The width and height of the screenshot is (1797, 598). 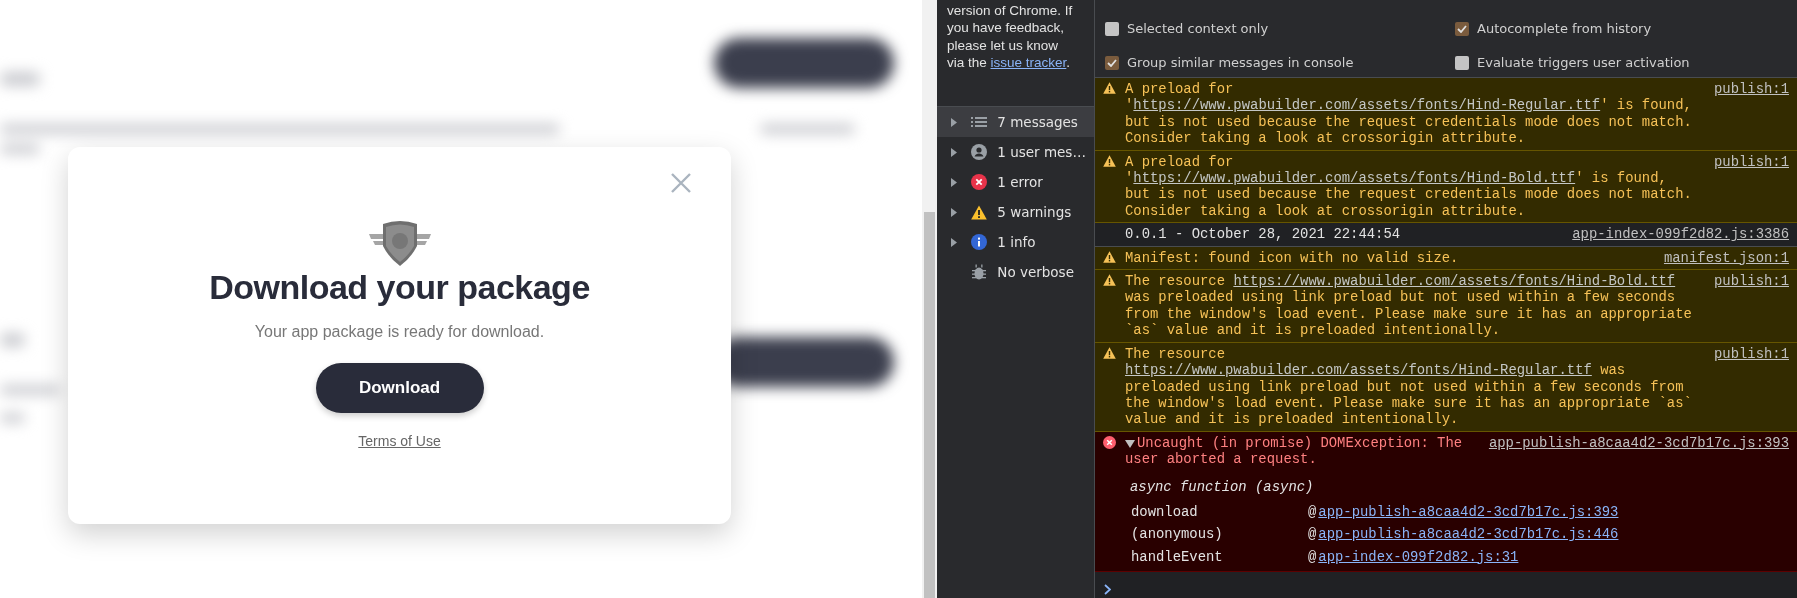 What do you see at coordinates (979, 242) in the screenshot?
I see `info-icon` at bounding box center [979, 242].